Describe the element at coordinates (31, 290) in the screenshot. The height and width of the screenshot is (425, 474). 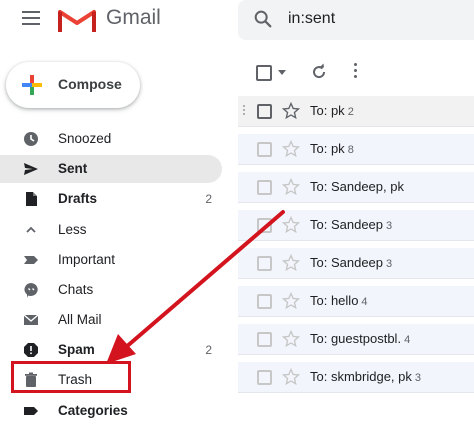
I see `chat-icon` at that location.